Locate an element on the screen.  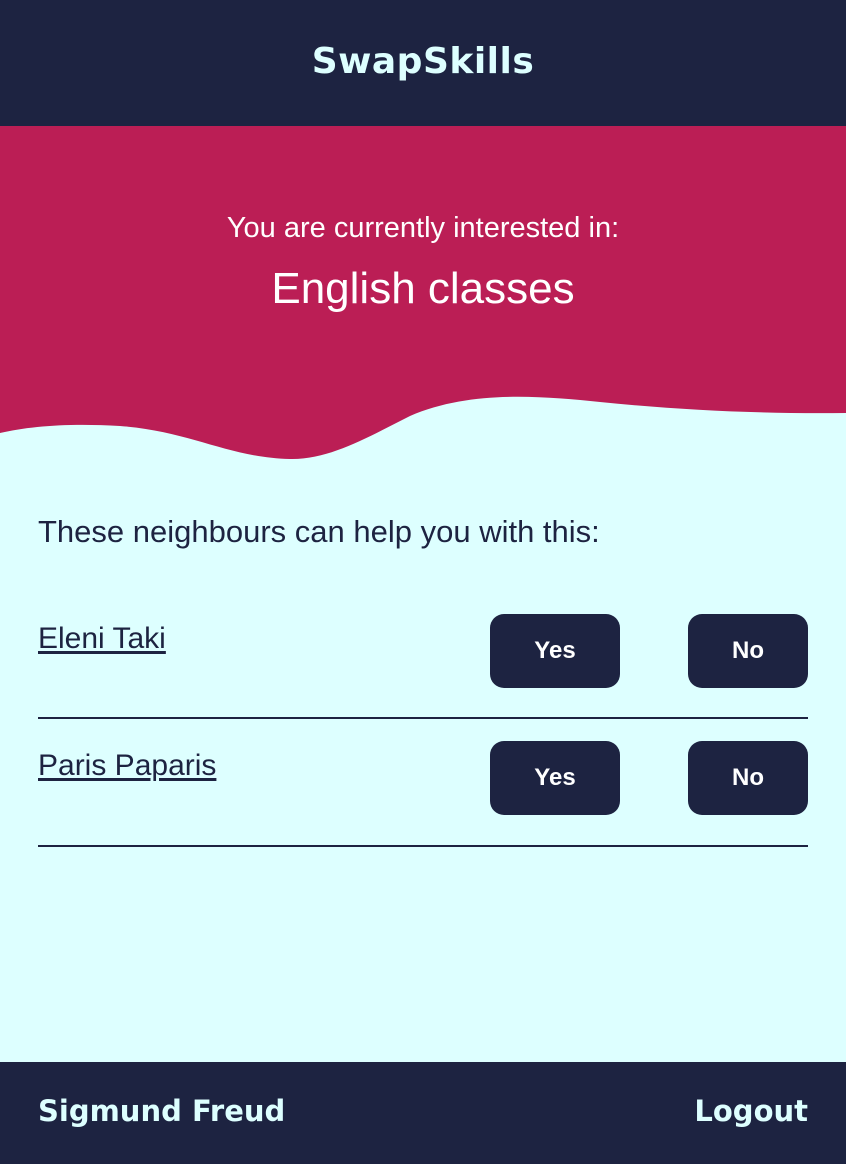
neighbour-row: Paris Paparis Yes No is located at coordinates (423, 783).